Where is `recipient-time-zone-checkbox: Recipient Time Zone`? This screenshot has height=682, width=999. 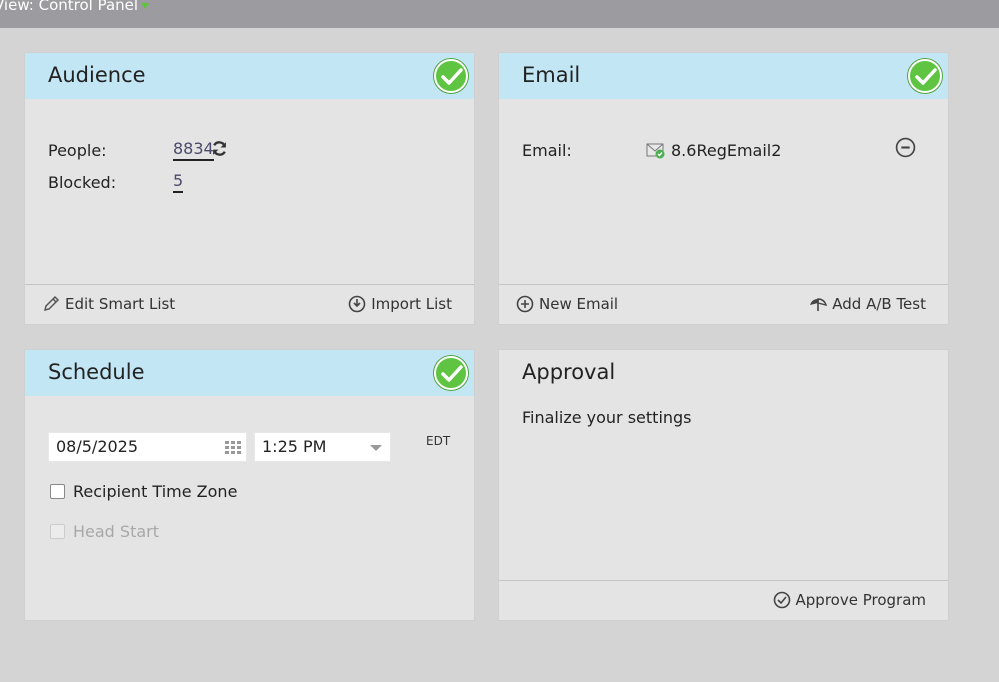 recipient-time-zone-checkbox: Recipient Time Zone is located at coordinates (143, 491).